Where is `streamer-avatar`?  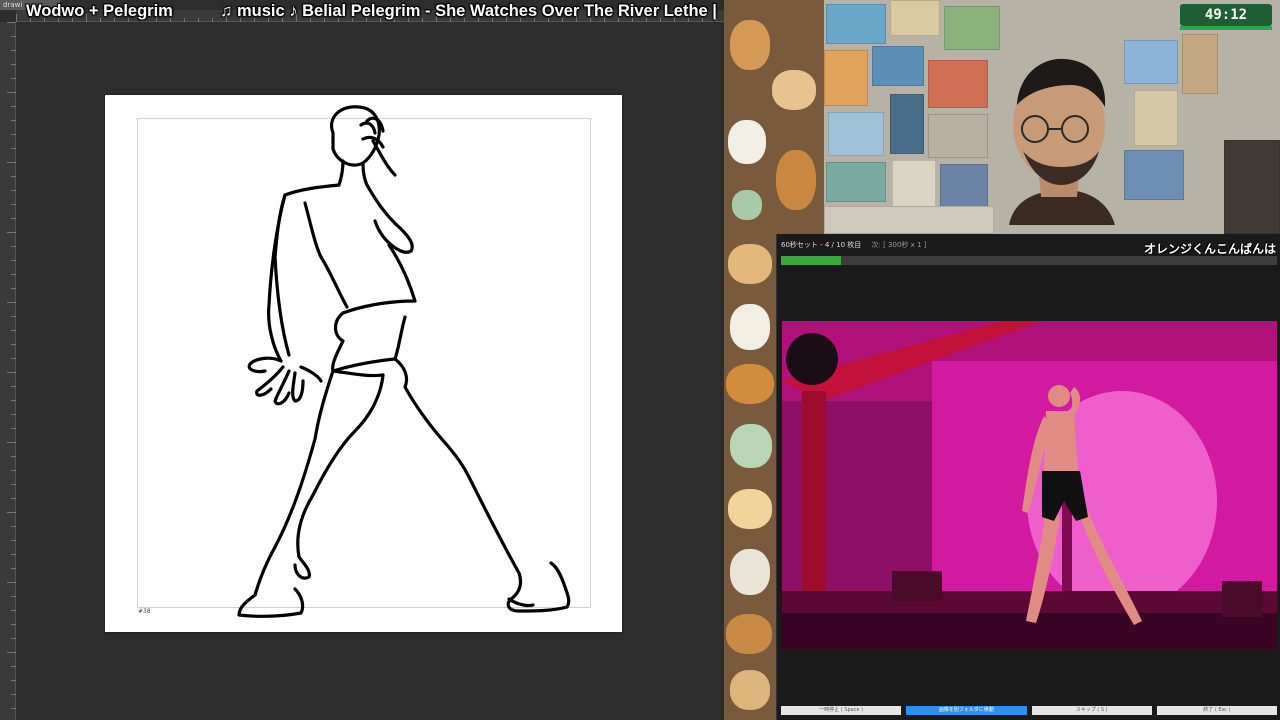 streamer-avatar is located at coordinates (1062, 141).